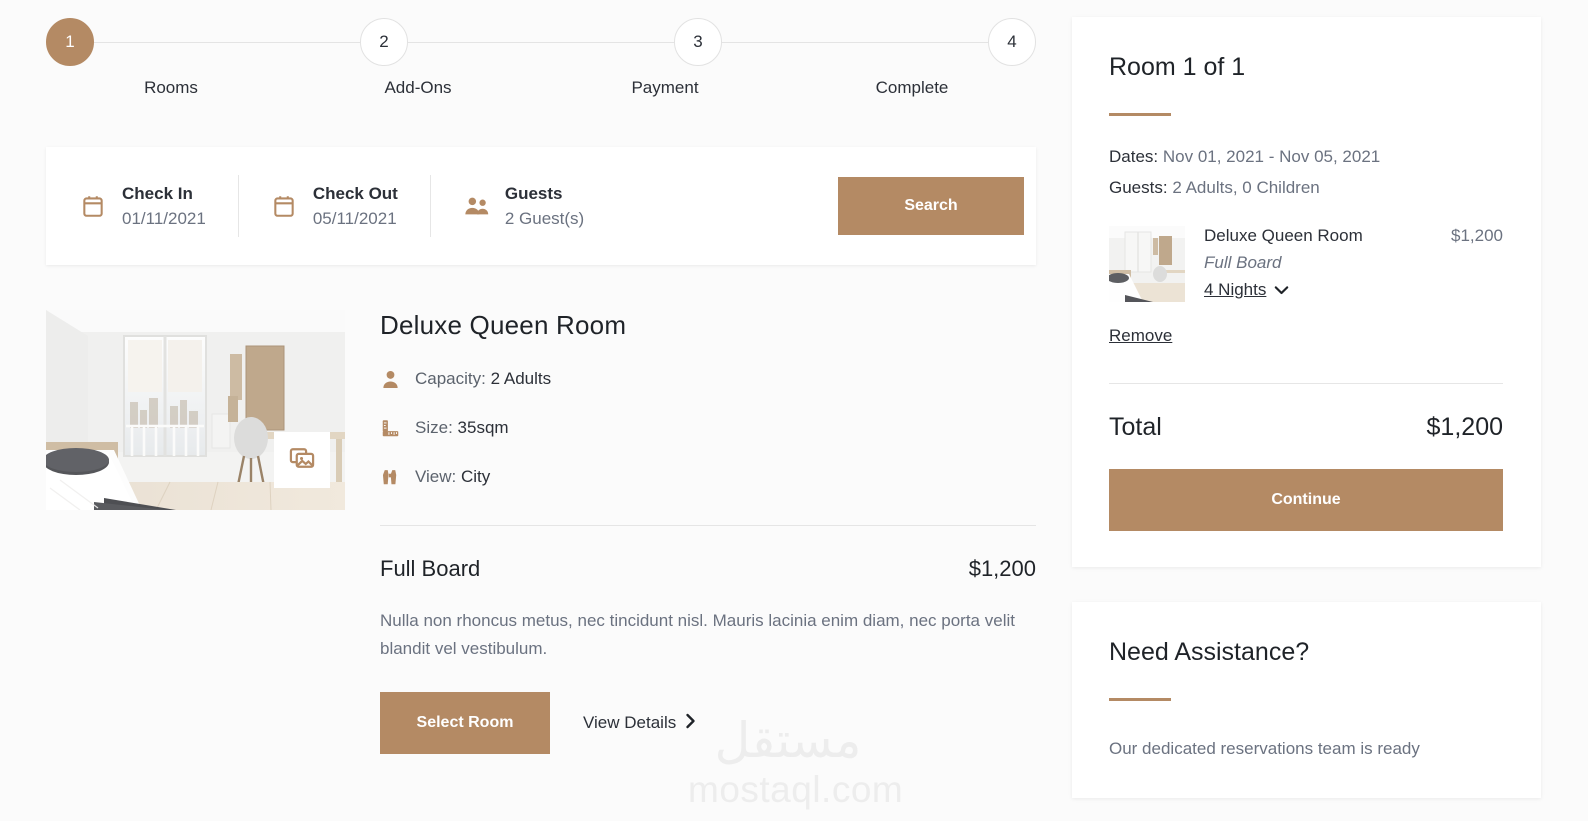 The image size is (1588, 821). Describe the element at coordinates (1135, 427) in the screenshot. I see `total-label: Total` at that location.